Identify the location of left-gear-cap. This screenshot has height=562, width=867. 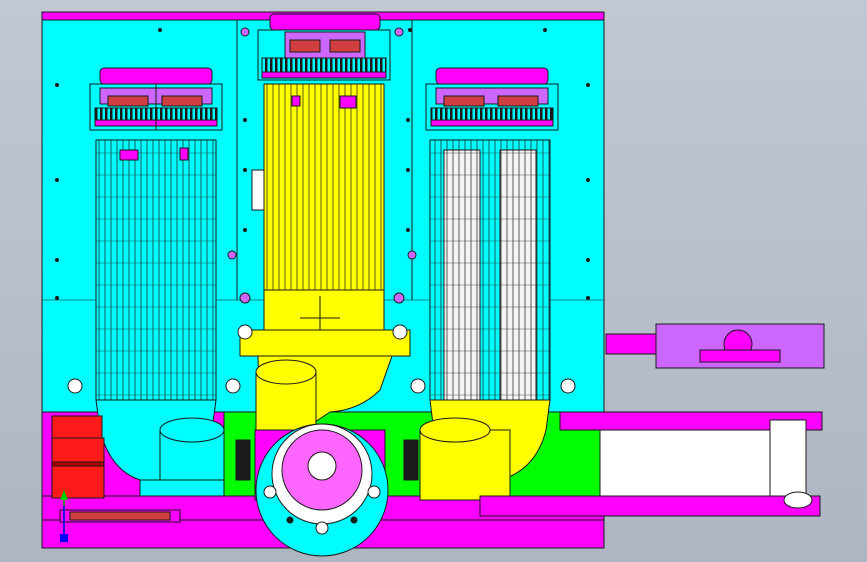
(156, 76).